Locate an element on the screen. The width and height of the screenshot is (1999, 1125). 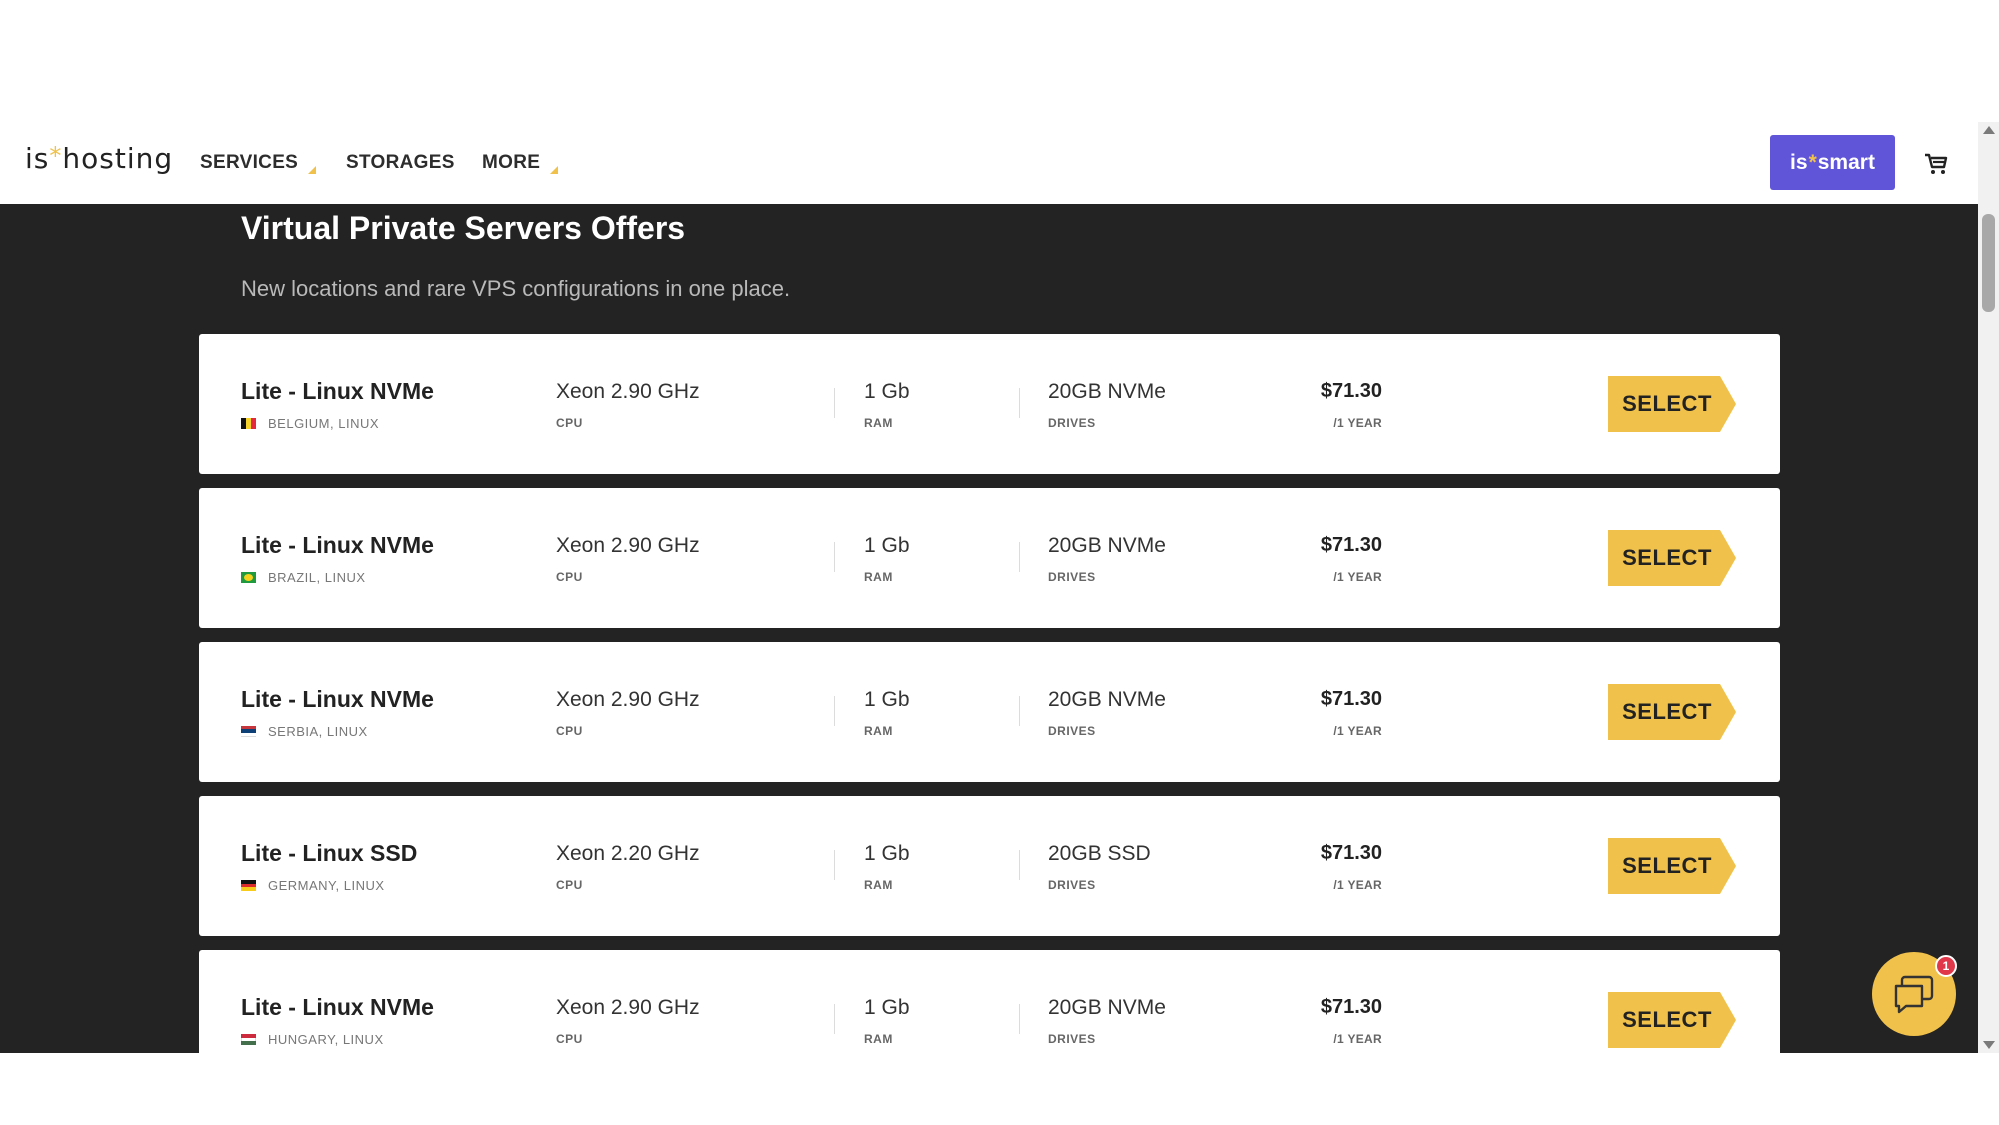
drives-value: 20GB SSD is located at coordinates (1099, 853).